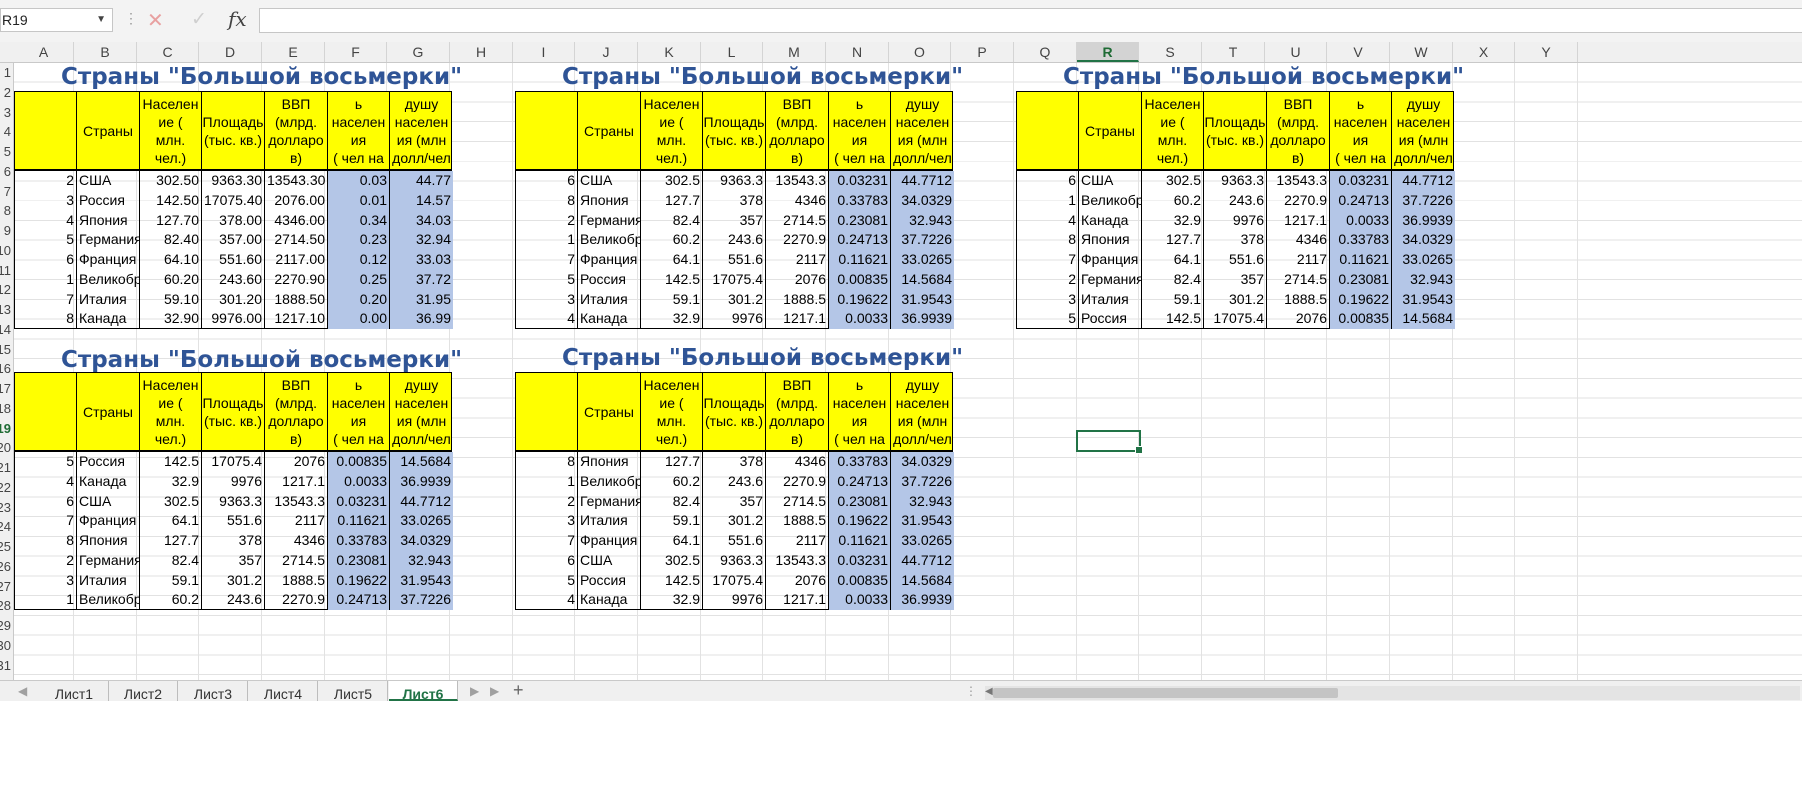 Image resolution: width=1802 pixels, height=801 pixels. What do you see at coordinates (143, 691) in the screenshot?
I see `sheet-tab-2: Лист2` at bounding box center [143, 691].